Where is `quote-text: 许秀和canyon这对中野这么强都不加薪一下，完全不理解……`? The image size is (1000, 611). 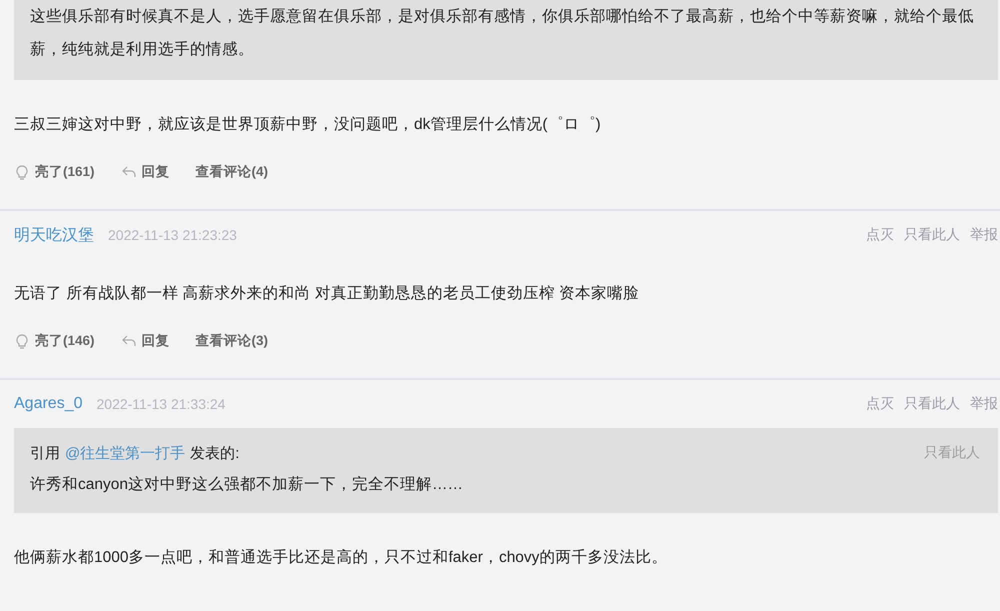 quote-text: 许秀和canyon这对中野这么强都不加薪一下，完全不理解…… is located at coordinates (247, 485).